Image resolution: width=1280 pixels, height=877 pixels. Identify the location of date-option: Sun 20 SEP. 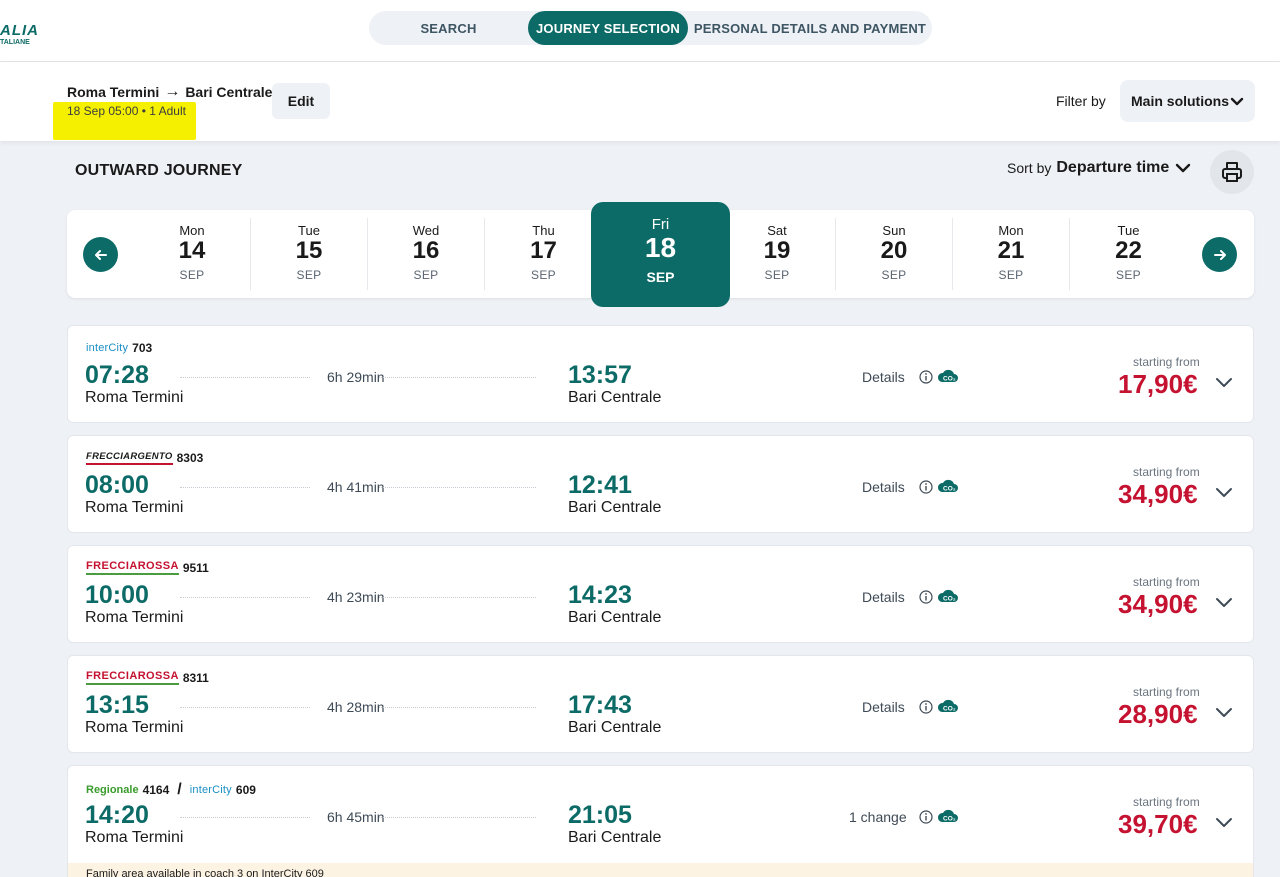
(894, 254).